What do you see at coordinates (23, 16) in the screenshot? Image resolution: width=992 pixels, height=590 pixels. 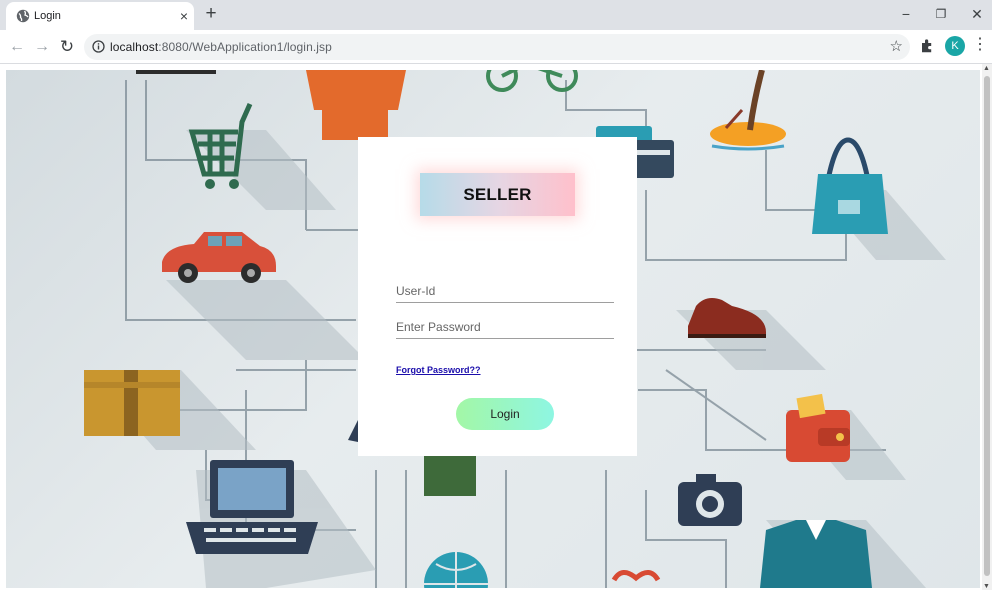 I see `globe-icon` at bounding box center [23, 16].